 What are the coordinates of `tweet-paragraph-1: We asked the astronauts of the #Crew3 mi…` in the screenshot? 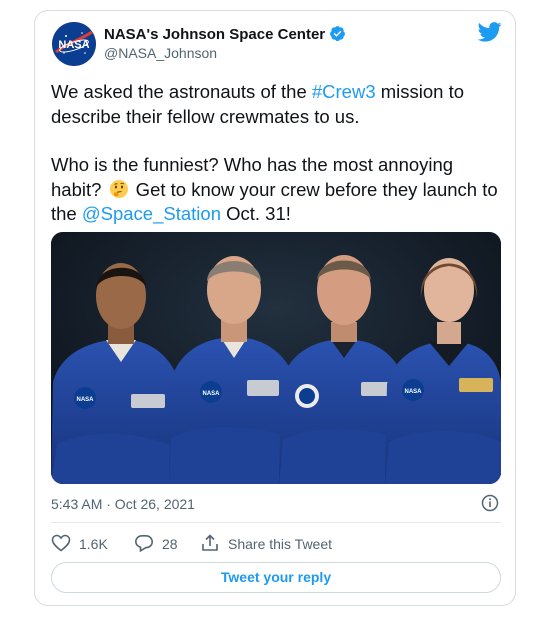 It's located at (276, 104).